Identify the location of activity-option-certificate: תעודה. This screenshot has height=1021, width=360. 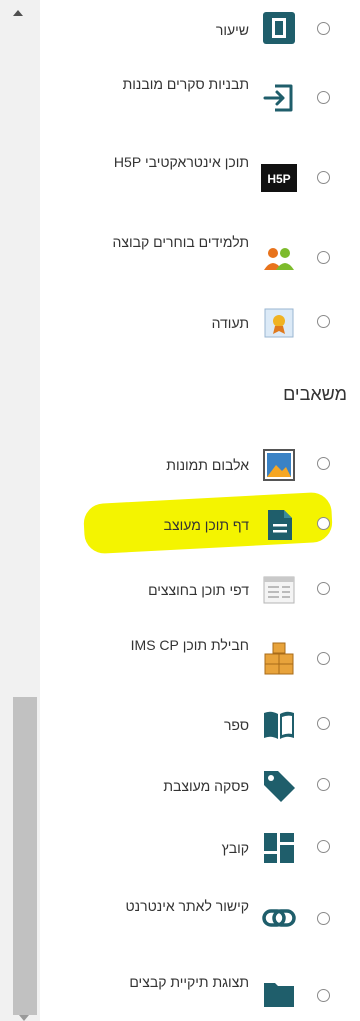
(202, 323).